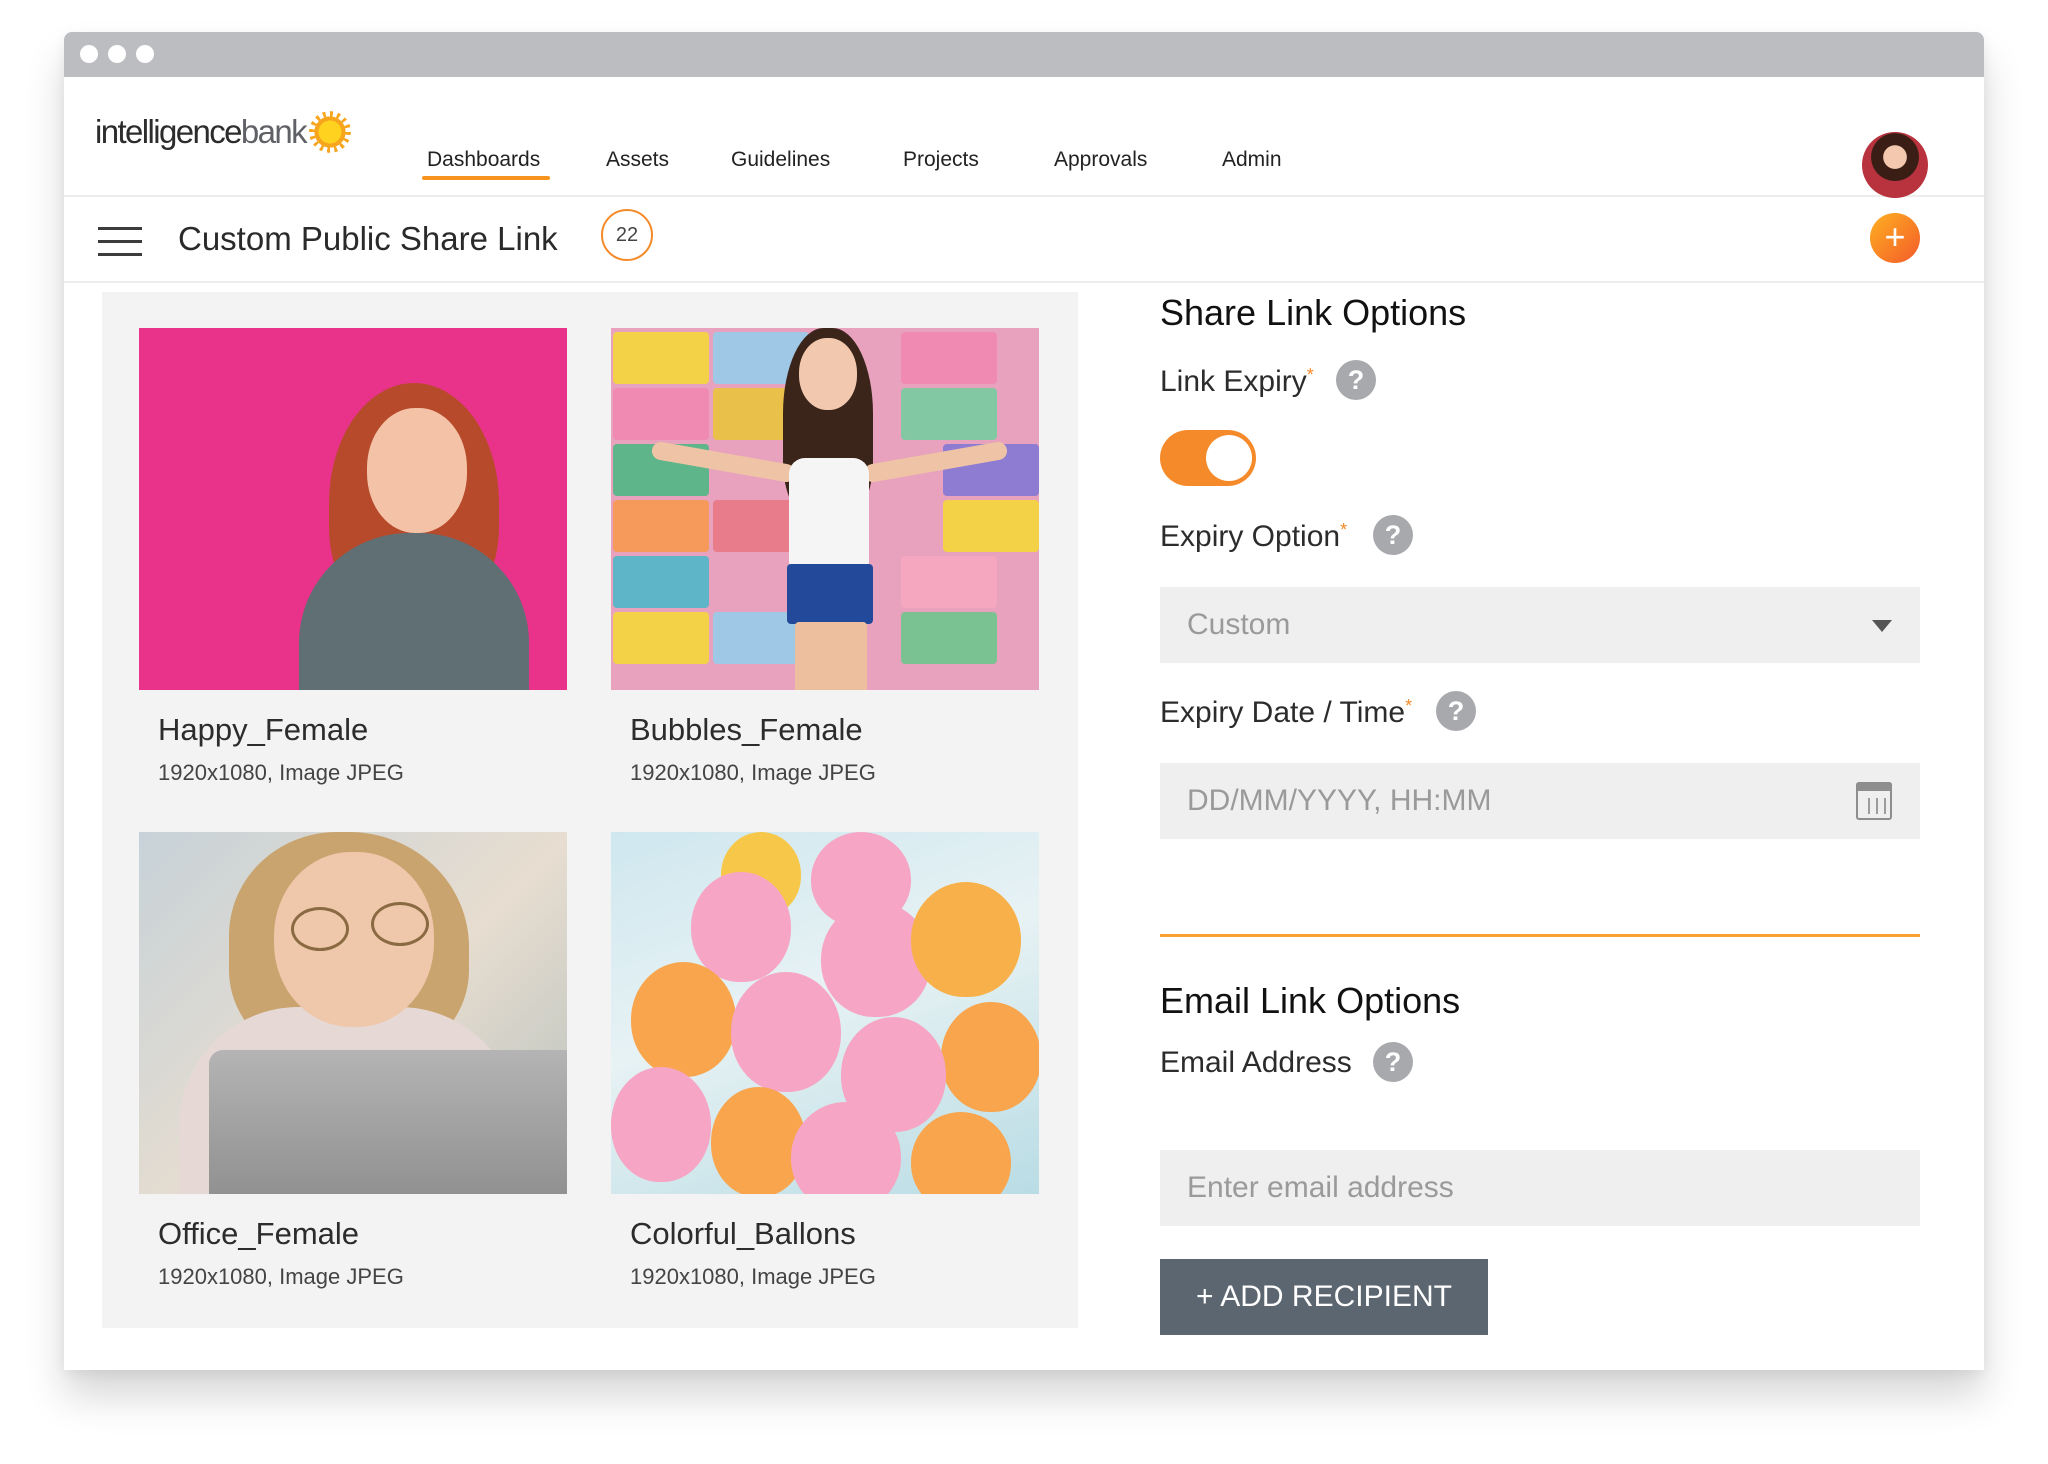  What do you see at coordinates (1229, 458) in the screenshot?
I see `toggle-knob` at bounding box center [1229, 458].